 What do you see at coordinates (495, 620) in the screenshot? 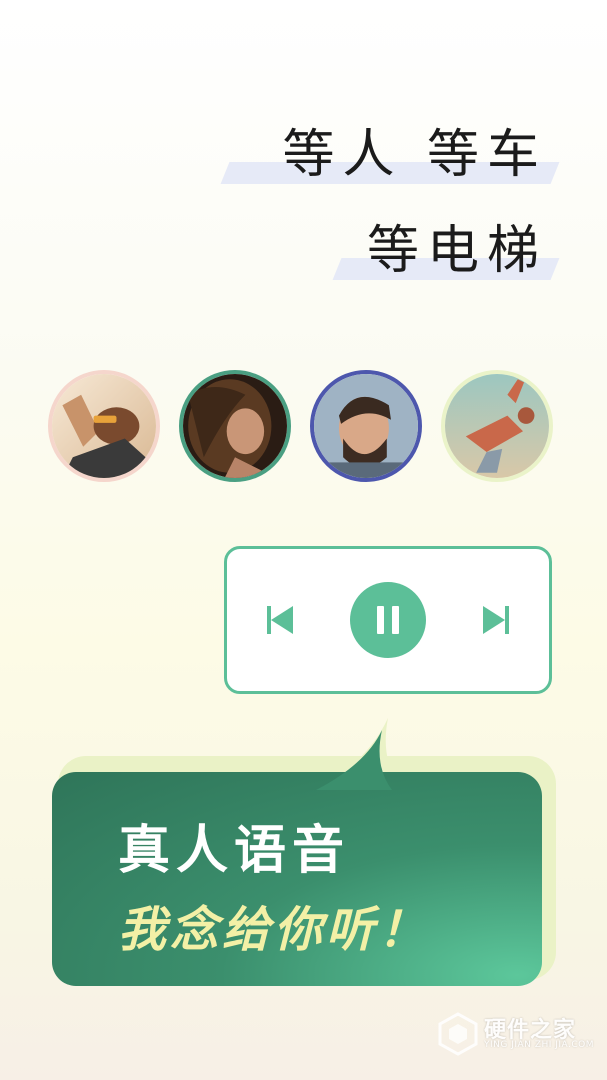
I see `skip-next-icon` at bounding box center [495, 620].